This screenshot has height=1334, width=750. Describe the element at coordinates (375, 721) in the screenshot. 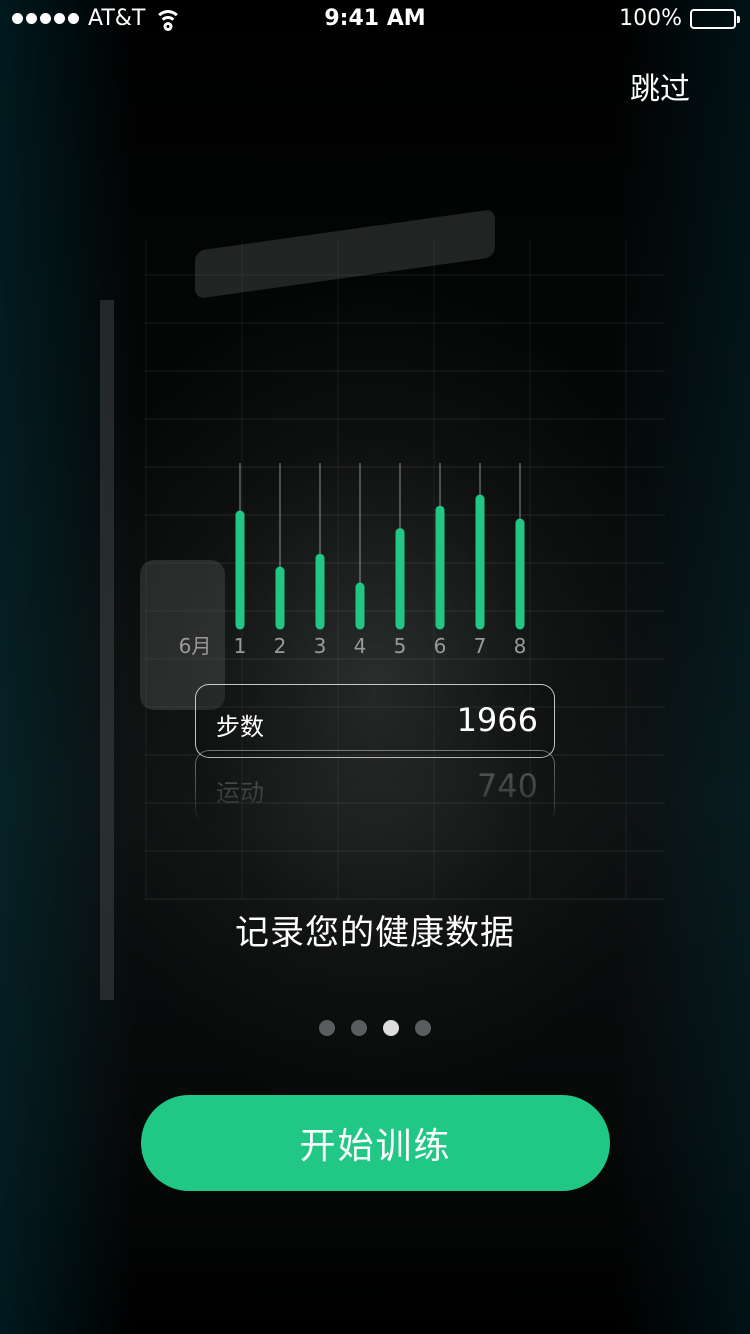

I see `stat-card-steps: 步数 1966` at that location.